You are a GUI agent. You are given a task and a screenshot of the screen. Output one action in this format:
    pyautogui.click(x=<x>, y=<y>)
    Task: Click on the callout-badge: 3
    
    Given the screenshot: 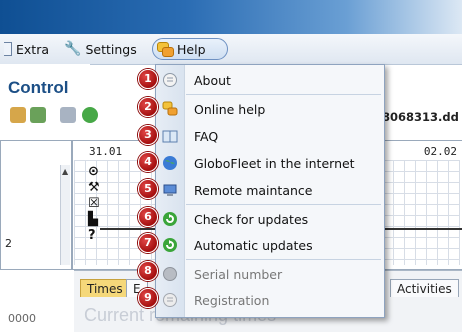 What is the action you would take?
    pyautogui.click(x=148, y=135)
    